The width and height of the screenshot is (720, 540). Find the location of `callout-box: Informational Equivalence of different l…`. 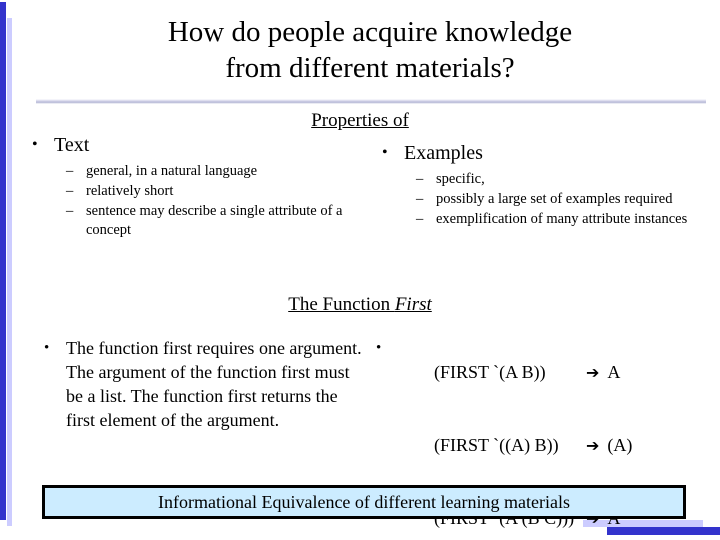

callout-box: Informational Equivalence of different l… is located at coordinates (364, 502).